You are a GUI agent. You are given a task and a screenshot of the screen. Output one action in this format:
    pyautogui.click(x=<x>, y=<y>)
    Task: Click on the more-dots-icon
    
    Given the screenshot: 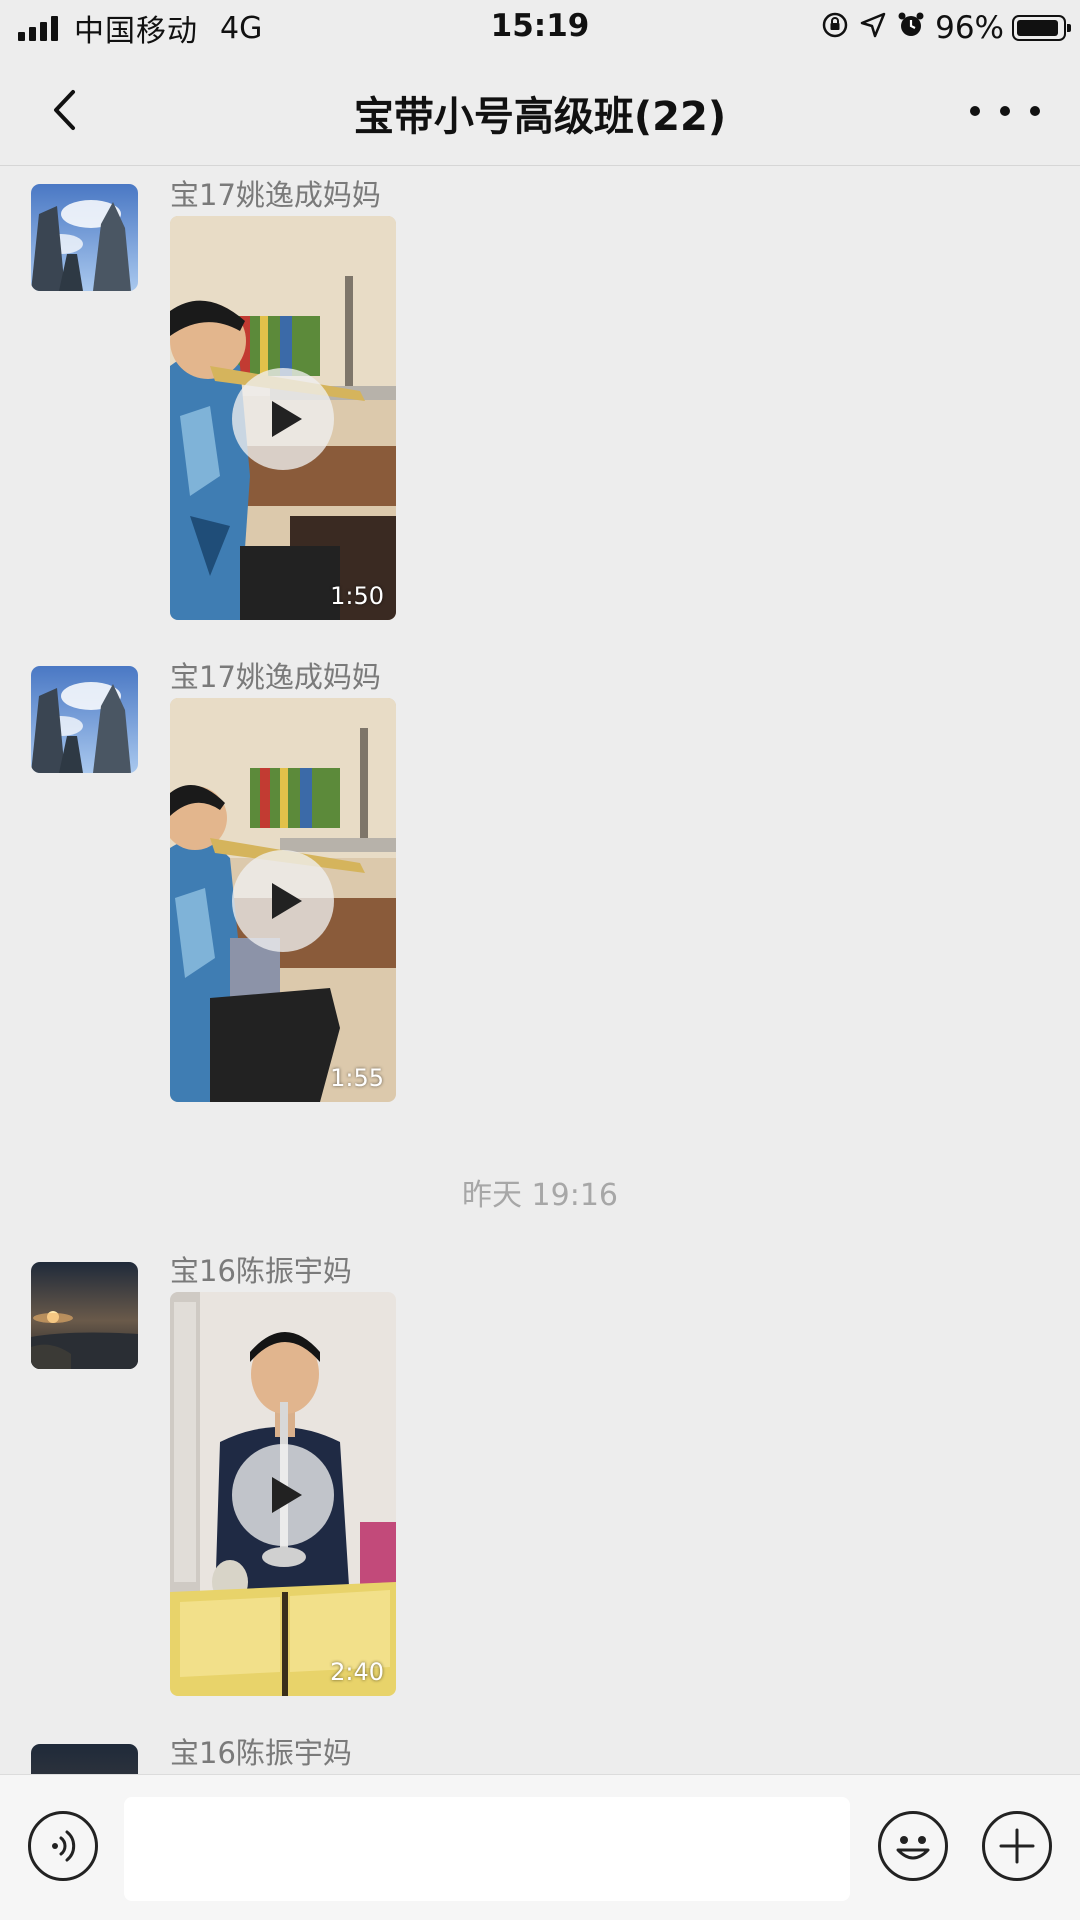 What is the action you would take?
    pyautogui.click(x=975, y=111)
    